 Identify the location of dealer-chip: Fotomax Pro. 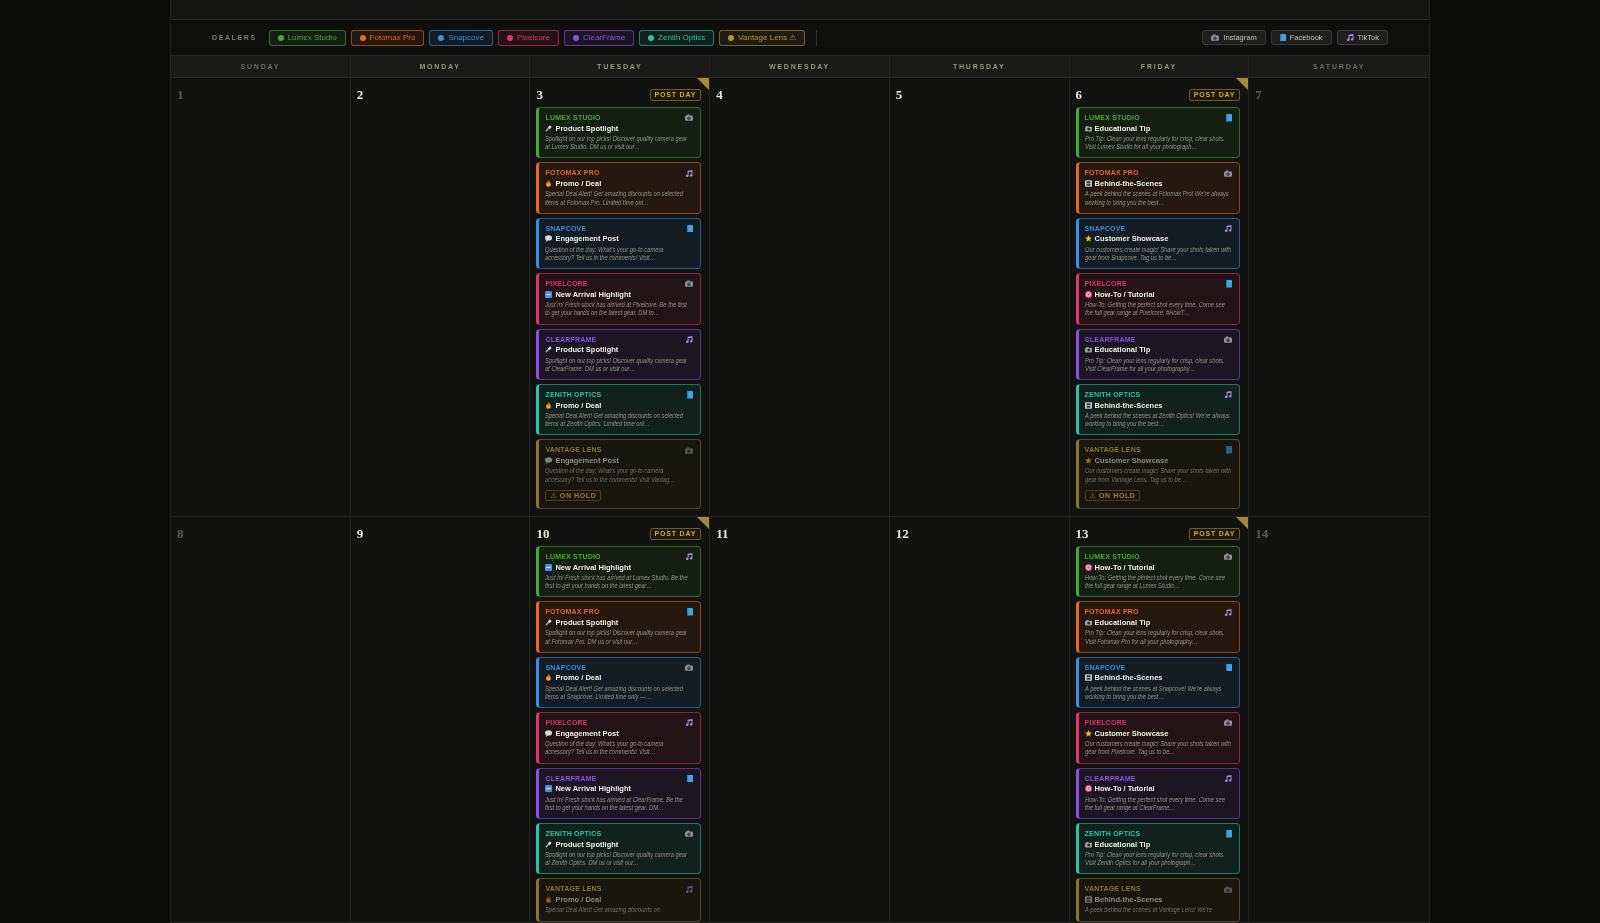
(387, 37).